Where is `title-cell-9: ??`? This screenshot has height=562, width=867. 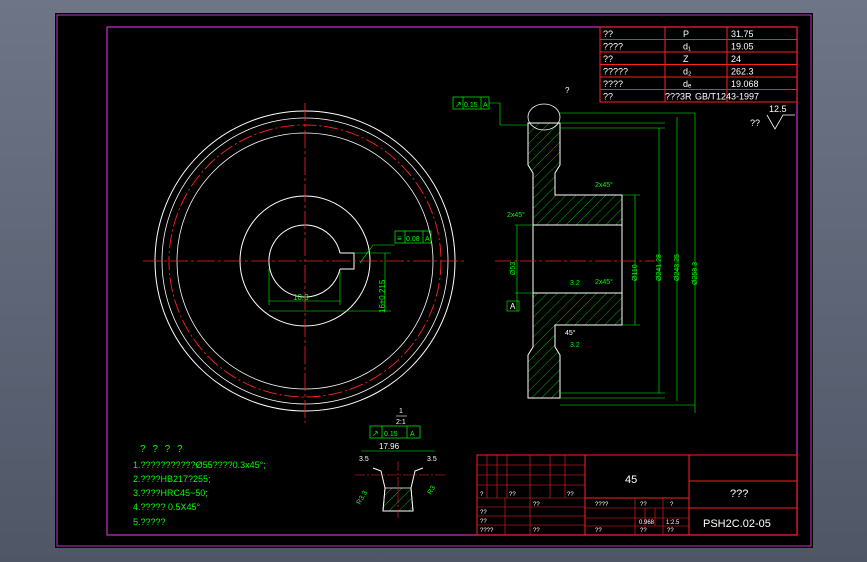
title-cell-9: ?? is located at coordinates (643, 531).